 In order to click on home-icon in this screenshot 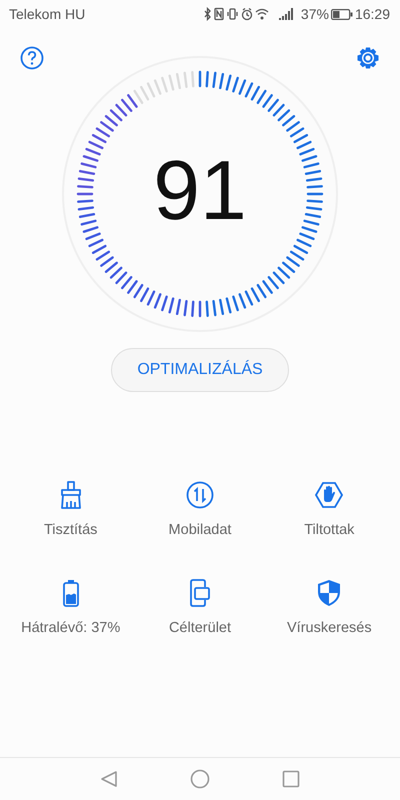, I will do `click(200, 779)`.